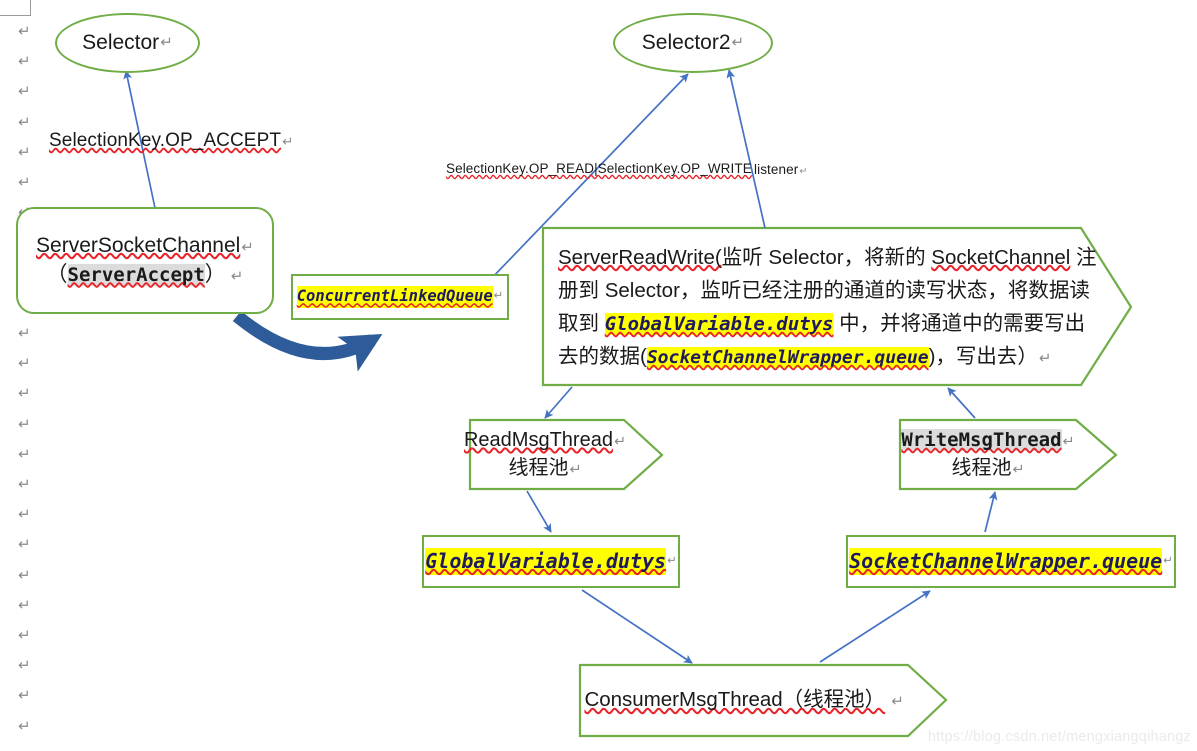 This screenshot has height=751, width=1197. Describe the element at coordinates (988, 454) in the screenshot. I see `node-write-msg-thread: WriteMsgThread↵ 线程池↵` at that location.